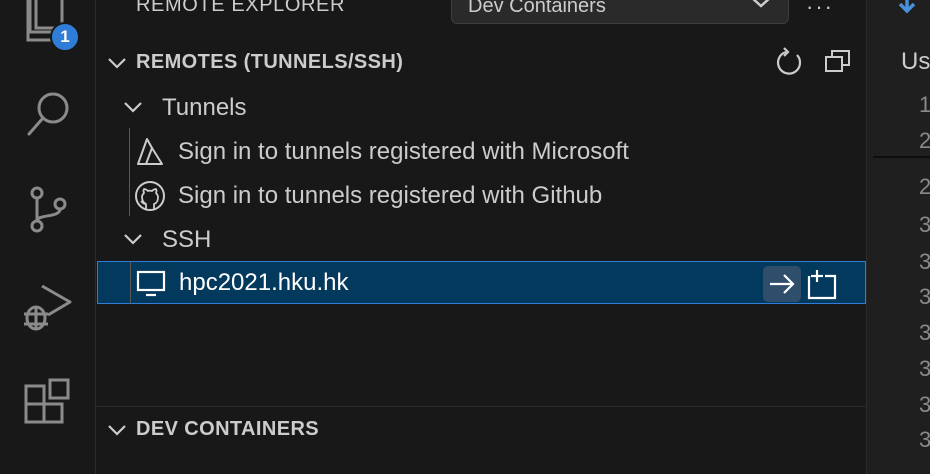 Image resolution: width=930 pixels, height=474 pixels. Describe the element at coordinates (48, 306) in the screenshot. I see `run-debug-icon` at that location.